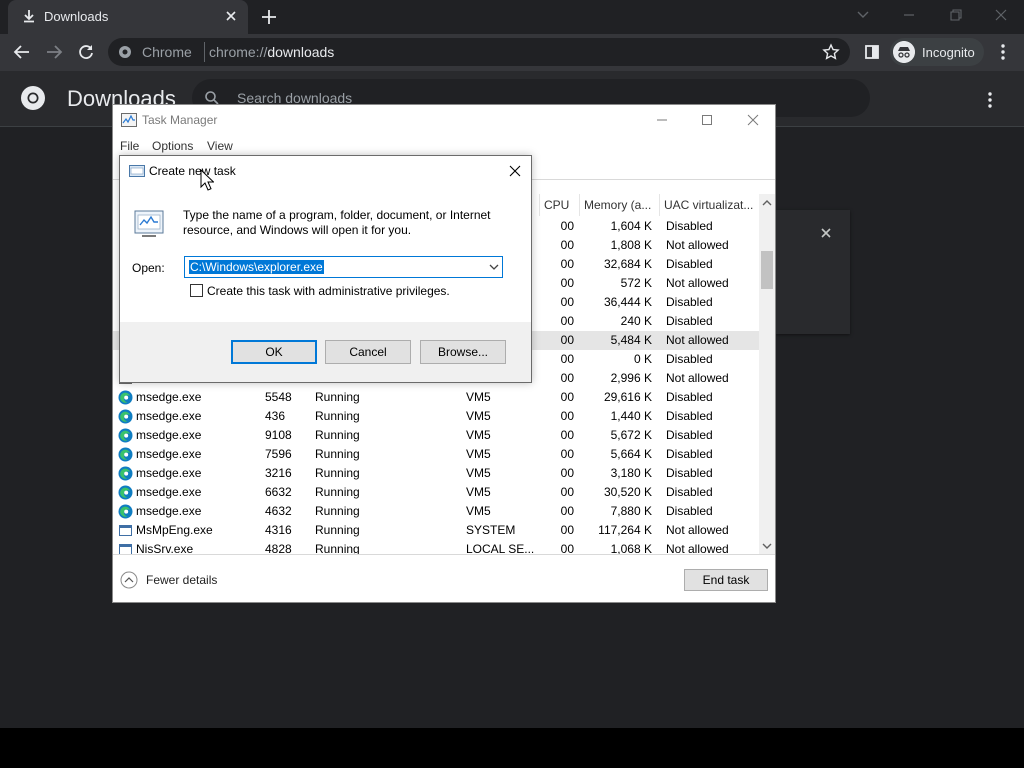  What do you see at coordinates (169, 511) in the screenshot?
I see `process-name: msedge.exe` at bounding box center [169, 511].